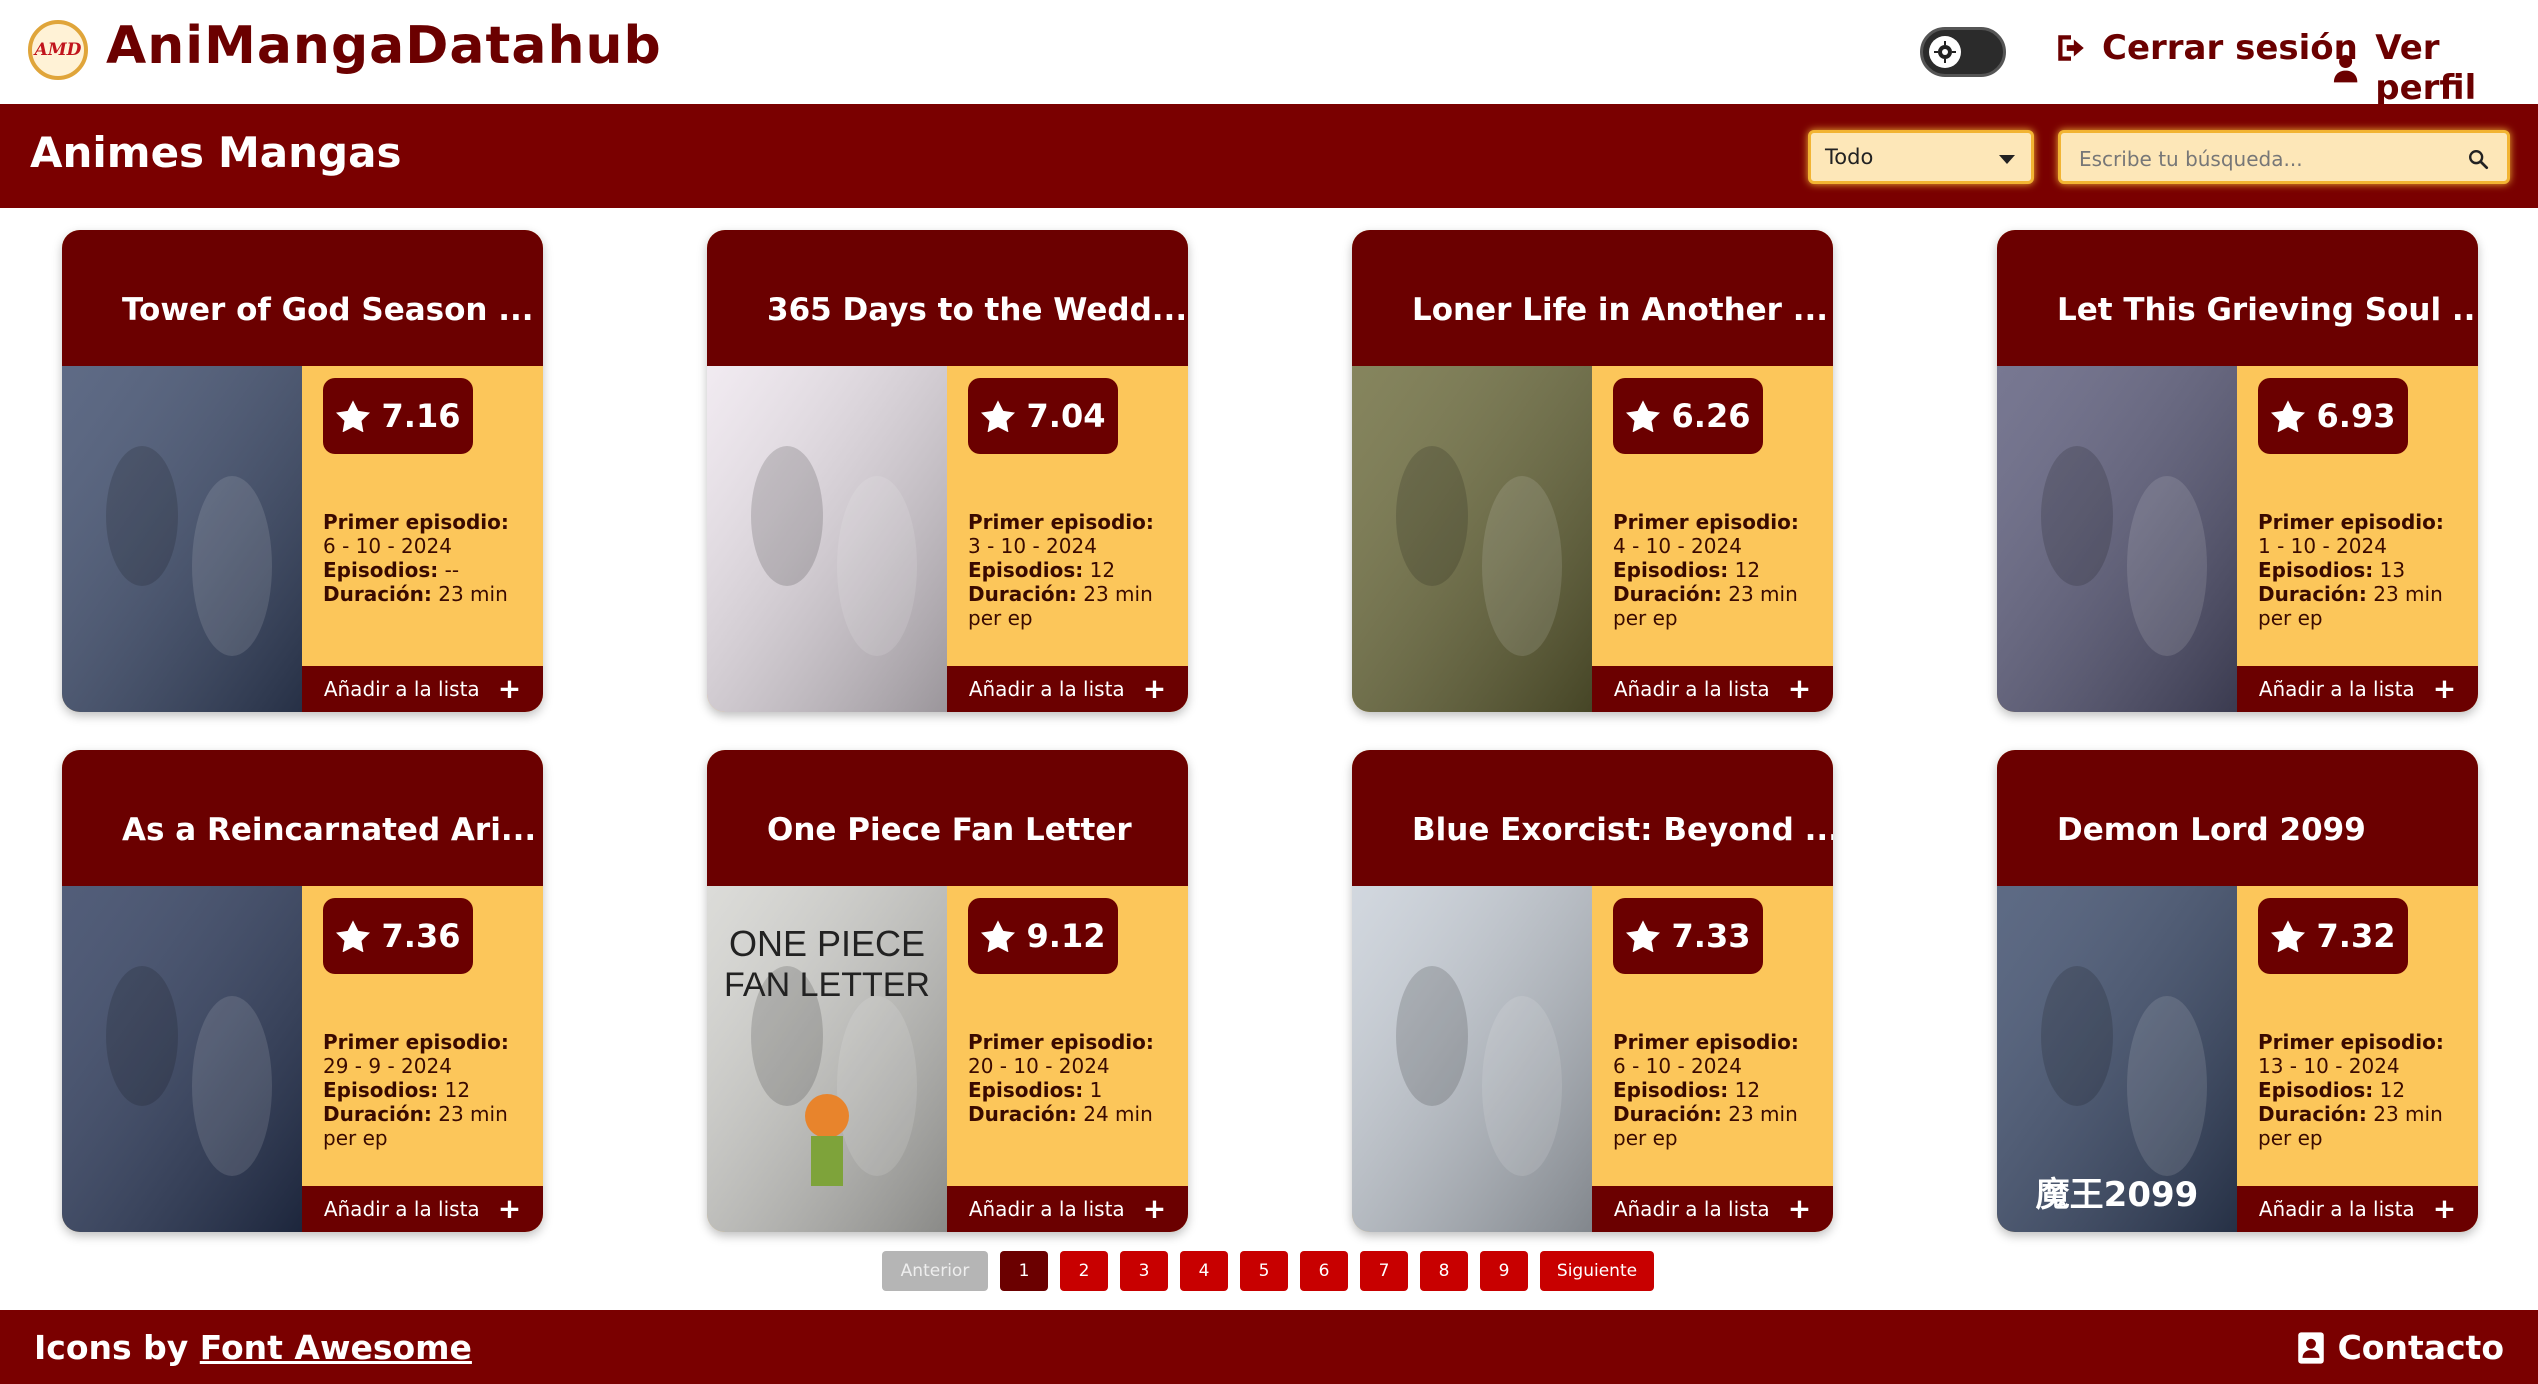  I want to click on page-button-6: 6, so click(1324, 1271).